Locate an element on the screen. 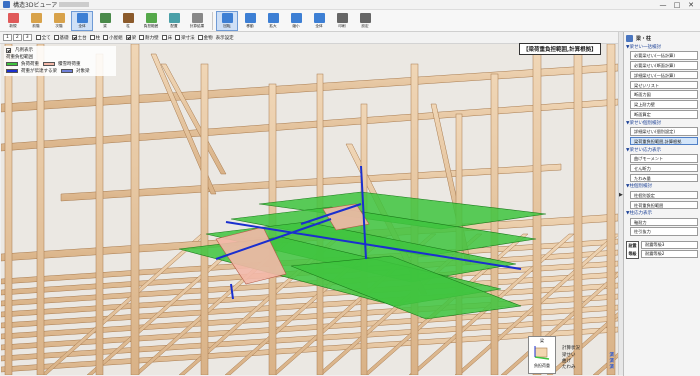  toolbar-button-12: 縮小 is located at coordinates (296, 21).